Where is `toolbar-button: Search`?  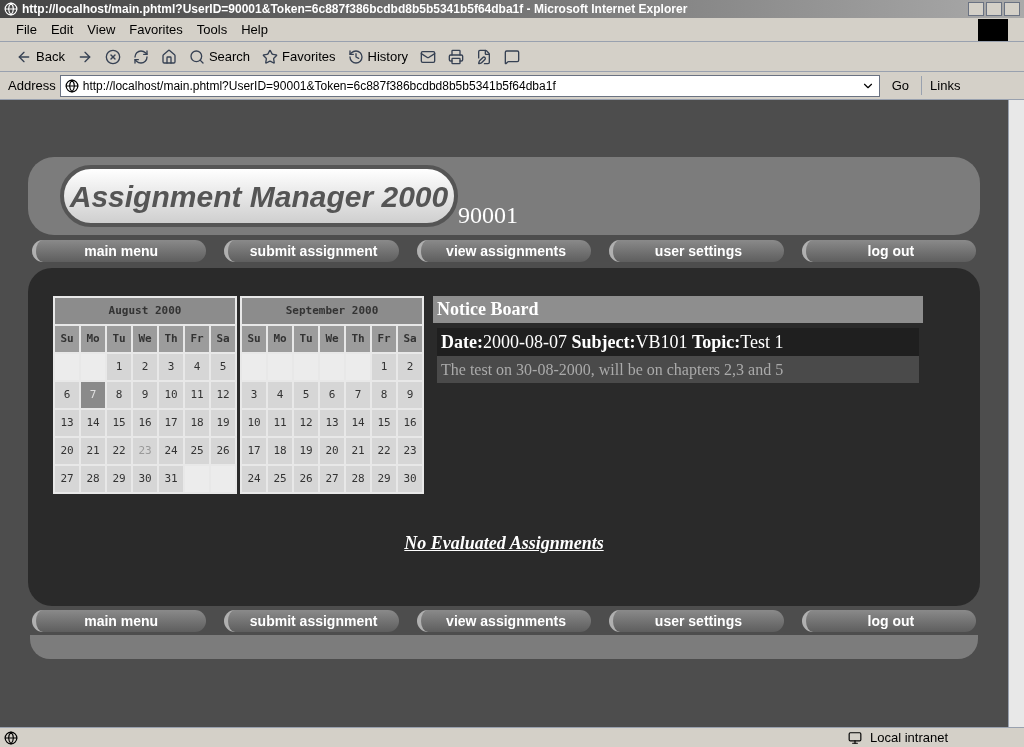 toolbar-button: Search is located at coordinates (219, 56).